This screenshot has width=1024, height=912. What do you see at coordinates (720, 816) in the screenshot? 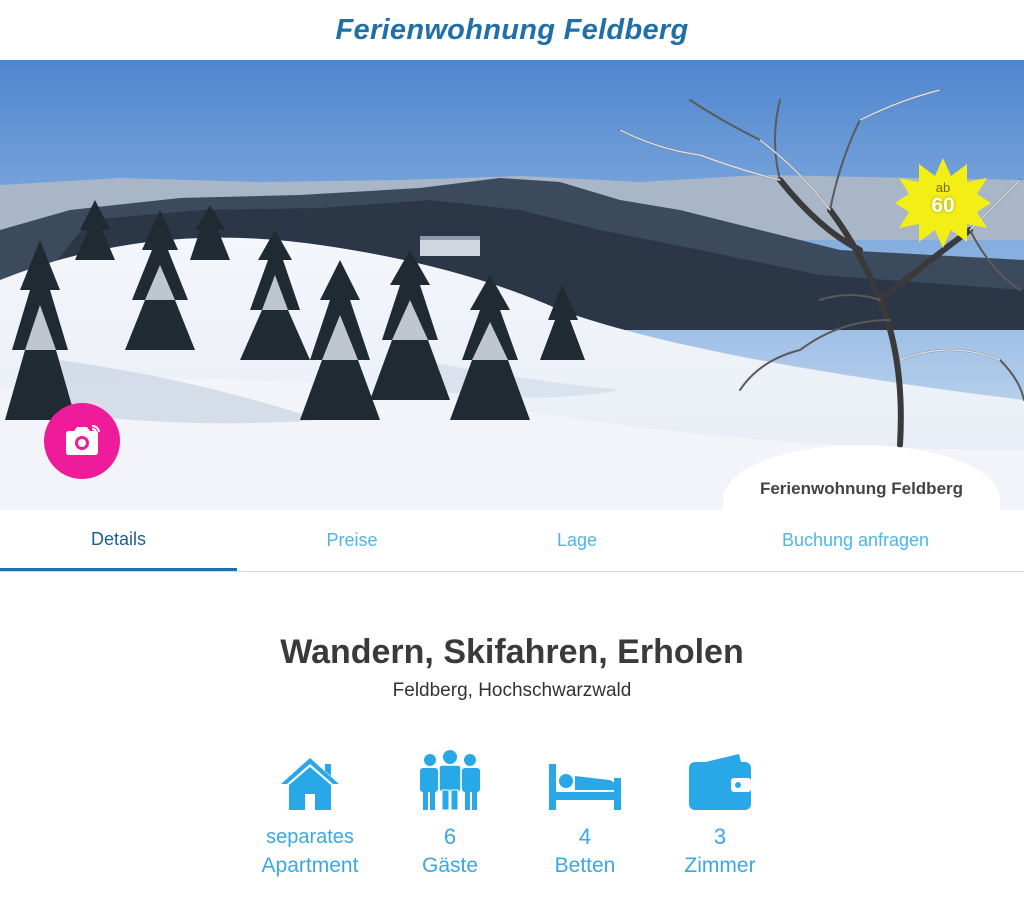
I see `feature-rooms: 3 Zimmer` at bounding box center [720, 816].